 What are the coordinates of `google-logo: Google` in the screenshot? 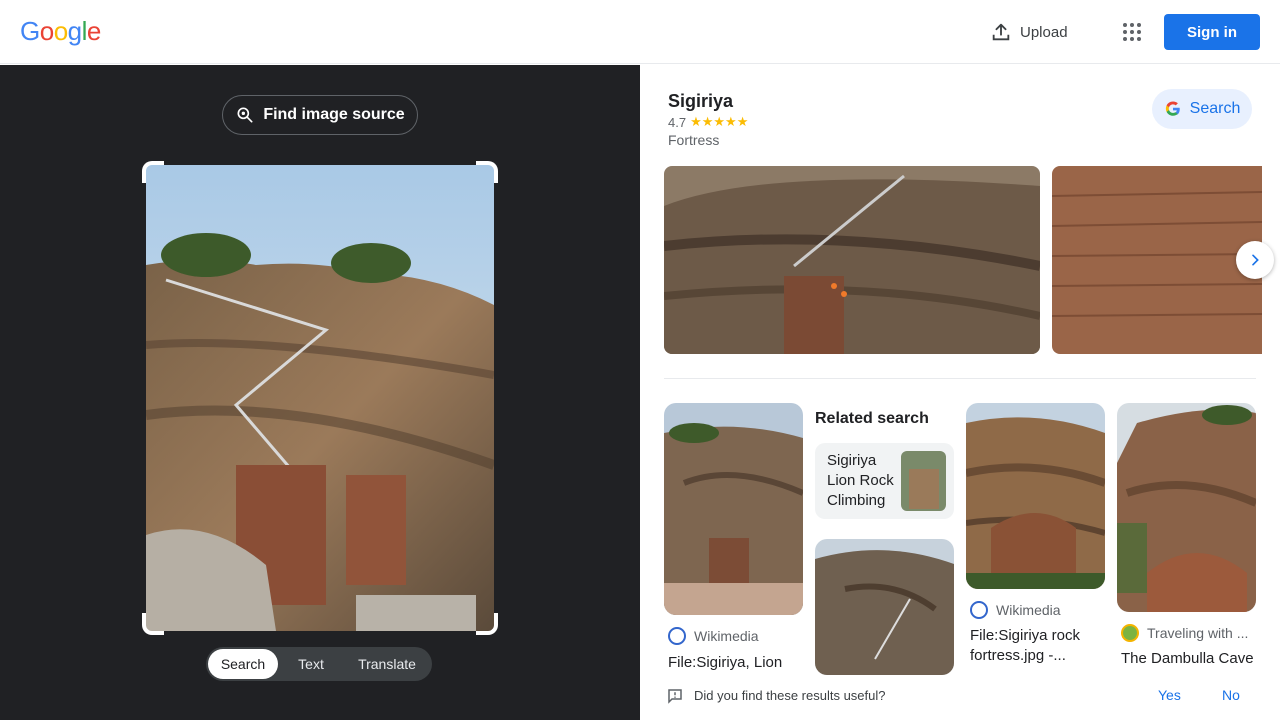 It's located at (60, 31).